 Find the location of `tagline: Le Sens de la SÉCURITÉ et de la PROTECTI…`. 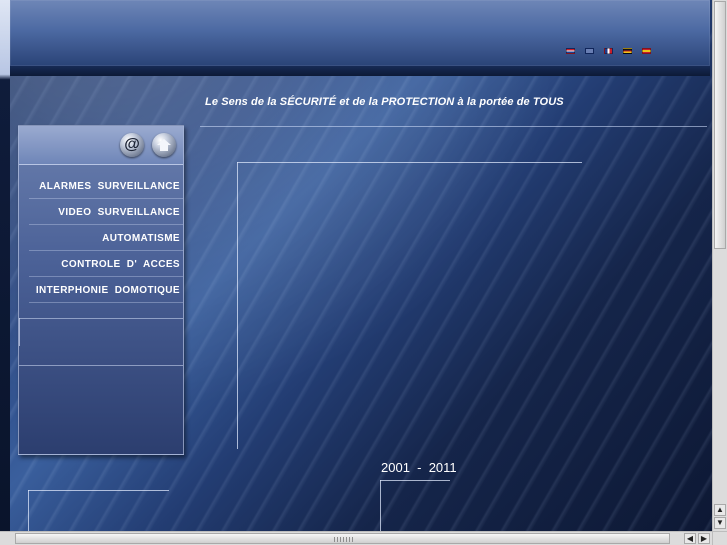

tagline: Le Sens de la SÉCURITÉ et de la PROTECTI… is located at coordinates (384, 102).